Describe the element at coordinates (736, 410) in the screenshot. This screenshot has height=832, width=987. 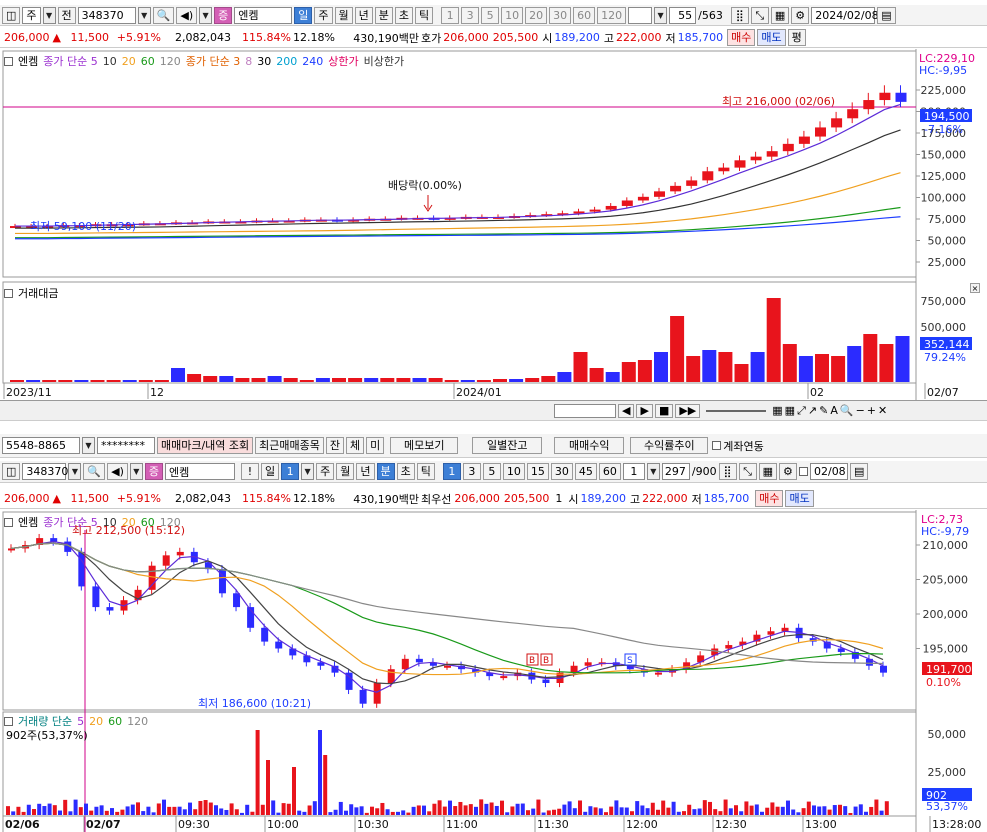
I see `zoom-slider` at that location.